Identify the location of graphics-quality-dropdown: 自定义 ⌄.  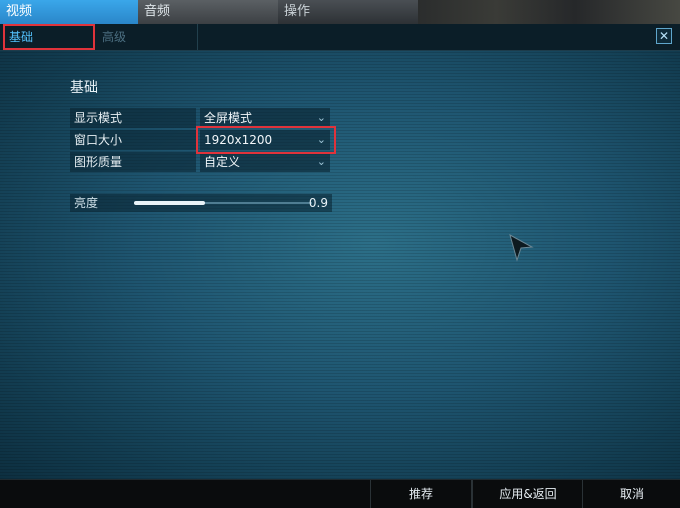
(265, 162).